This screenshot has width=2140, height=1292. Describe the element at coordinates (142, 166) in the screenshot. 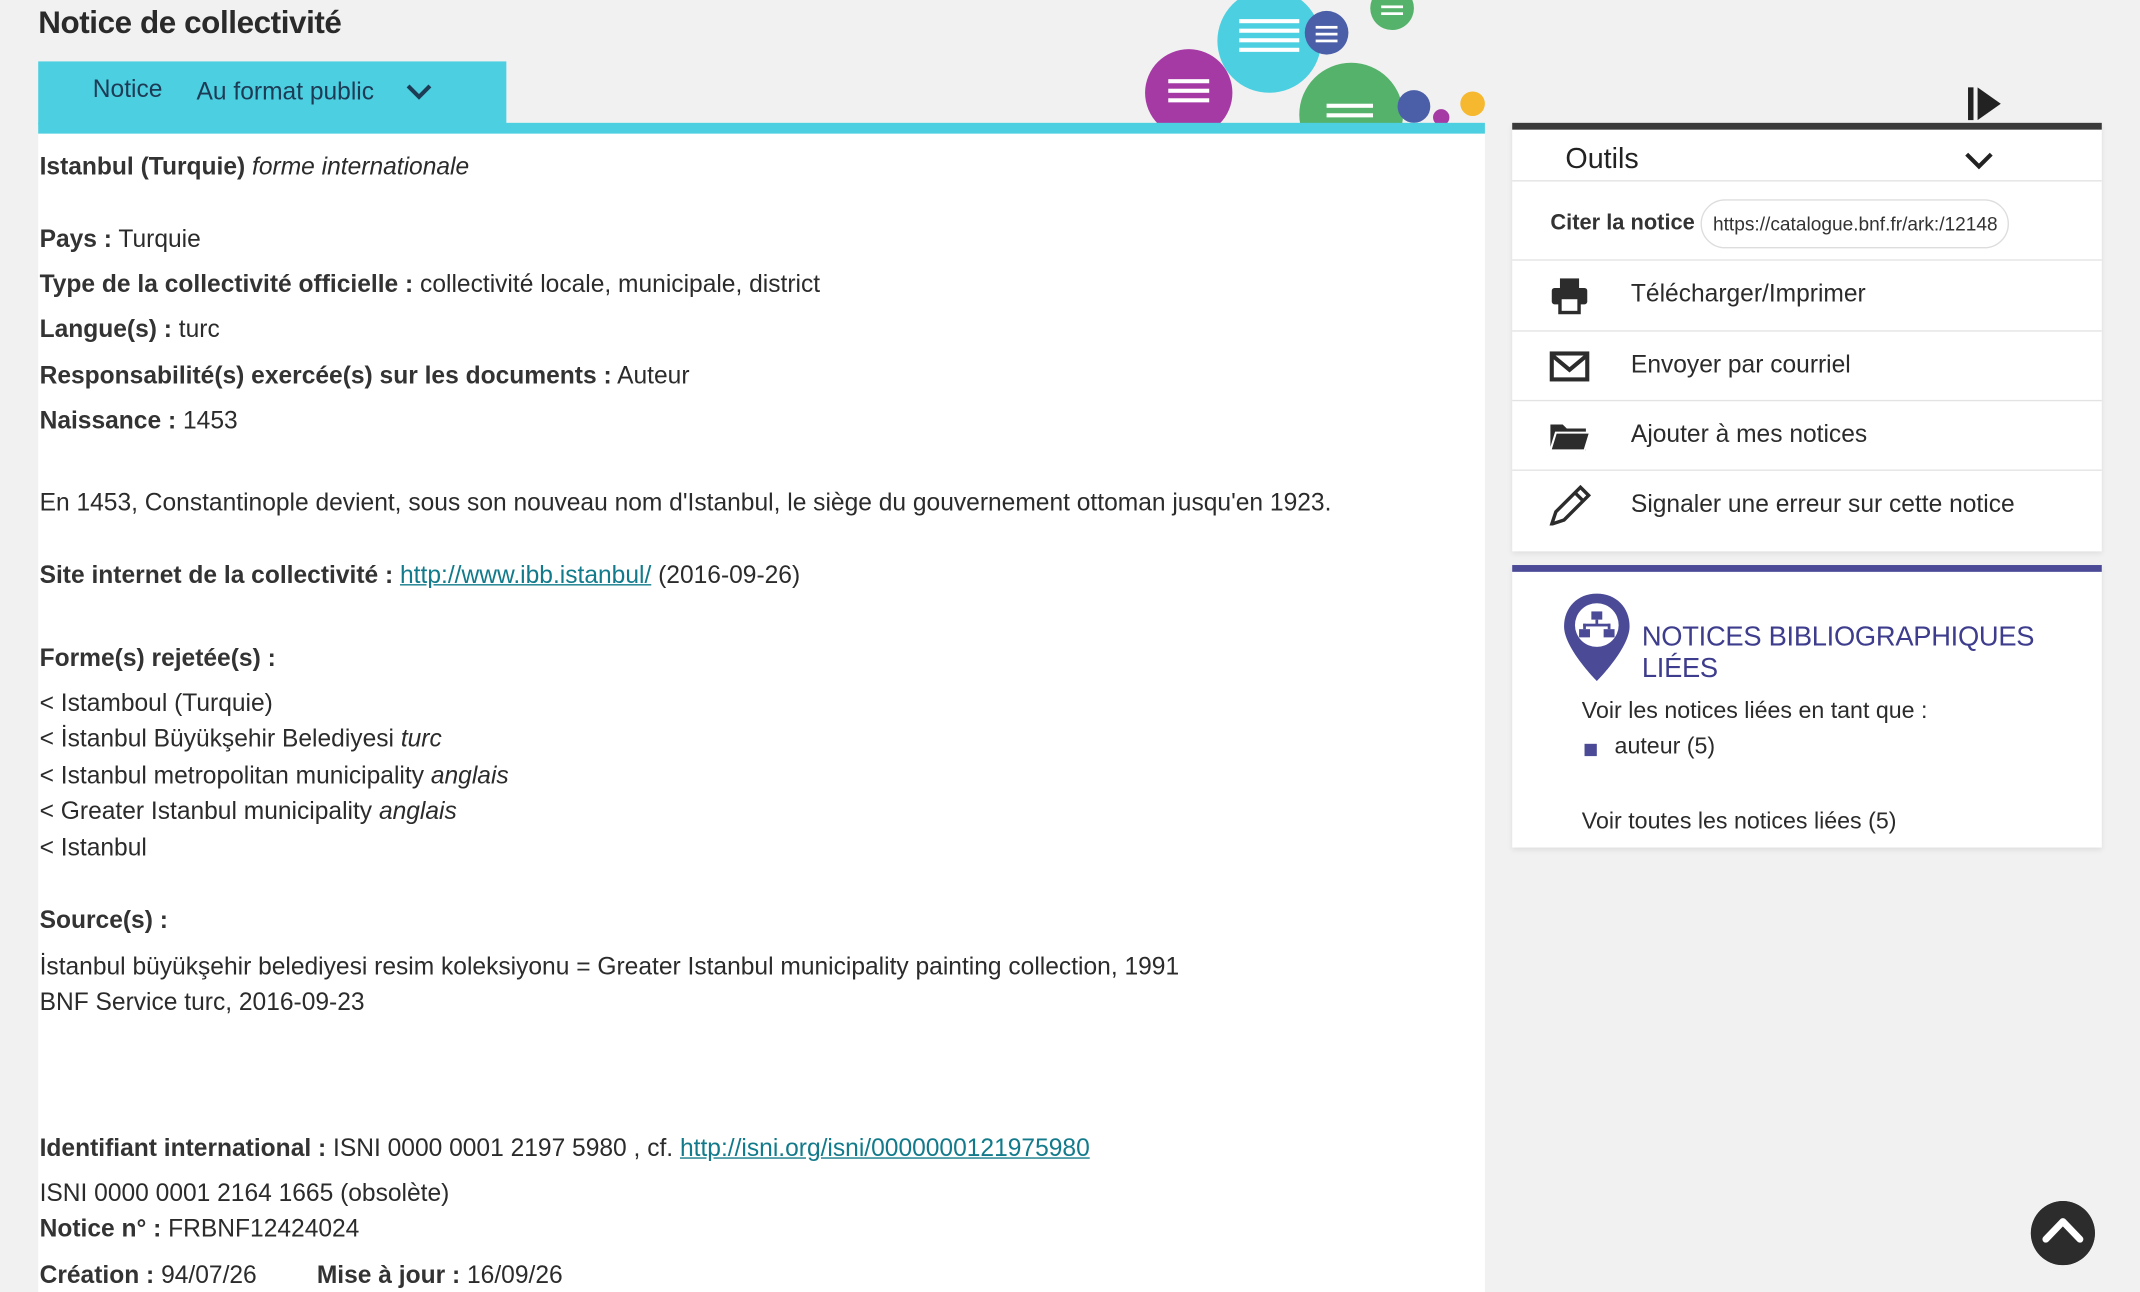

I see `heading-name: Istanbul (Turquie)` at that location.